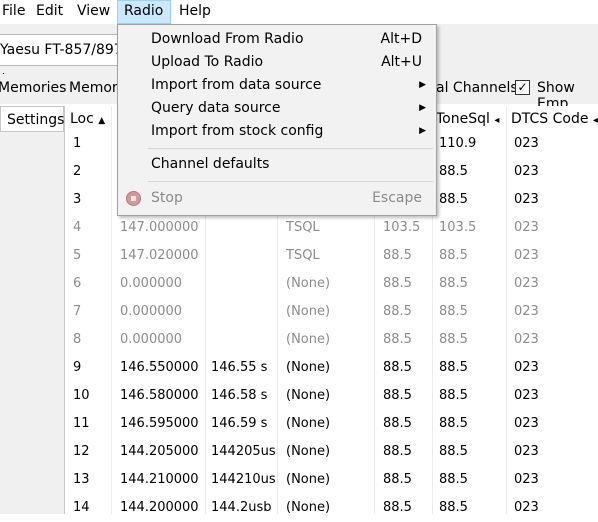 The width and height of the screenshot is (598, 522). I want to click on cell-name: 146.58 s, so click(239, 395).